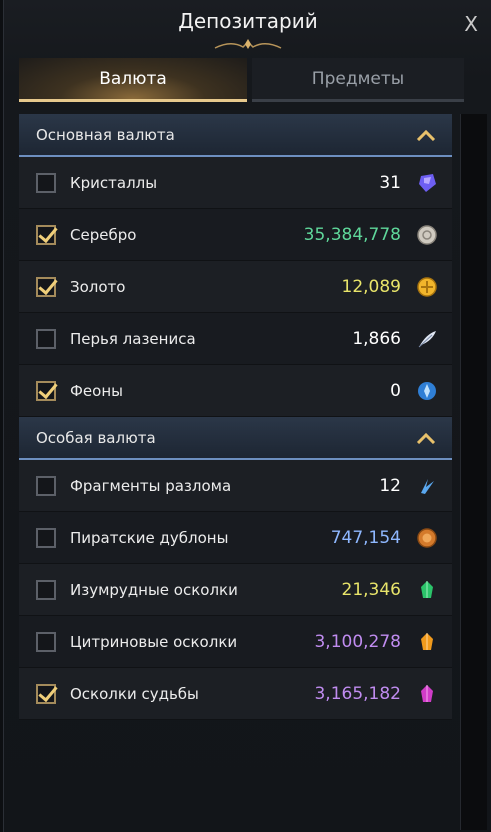 The height and width of the screenshot is (832, 491). Describe the element at coordinates (96, 390) in the screenshot. I see `currency-label: Феоны` at that location.